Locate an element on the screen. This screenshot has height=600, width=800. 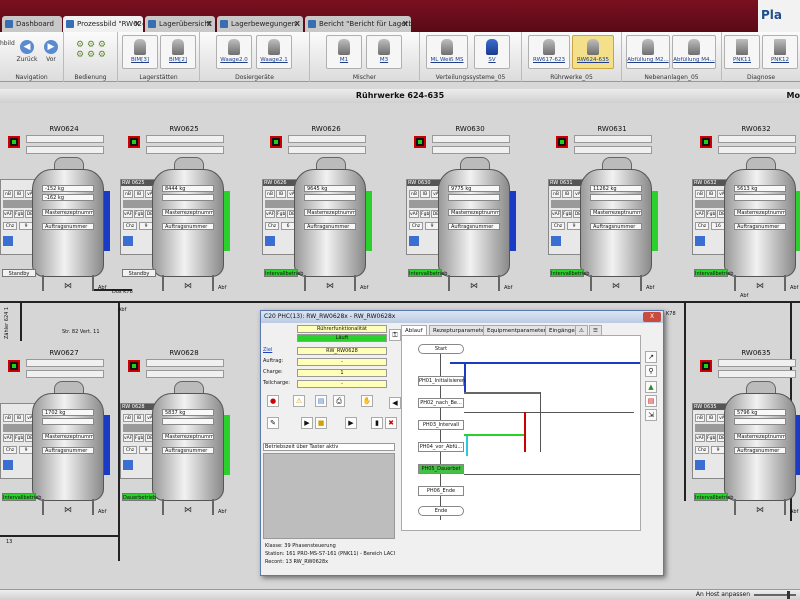
reactor-control-panel: RW 0628 nB IB vA vAF Fgb DB Chz 9 is located at coordinates (138, 441).